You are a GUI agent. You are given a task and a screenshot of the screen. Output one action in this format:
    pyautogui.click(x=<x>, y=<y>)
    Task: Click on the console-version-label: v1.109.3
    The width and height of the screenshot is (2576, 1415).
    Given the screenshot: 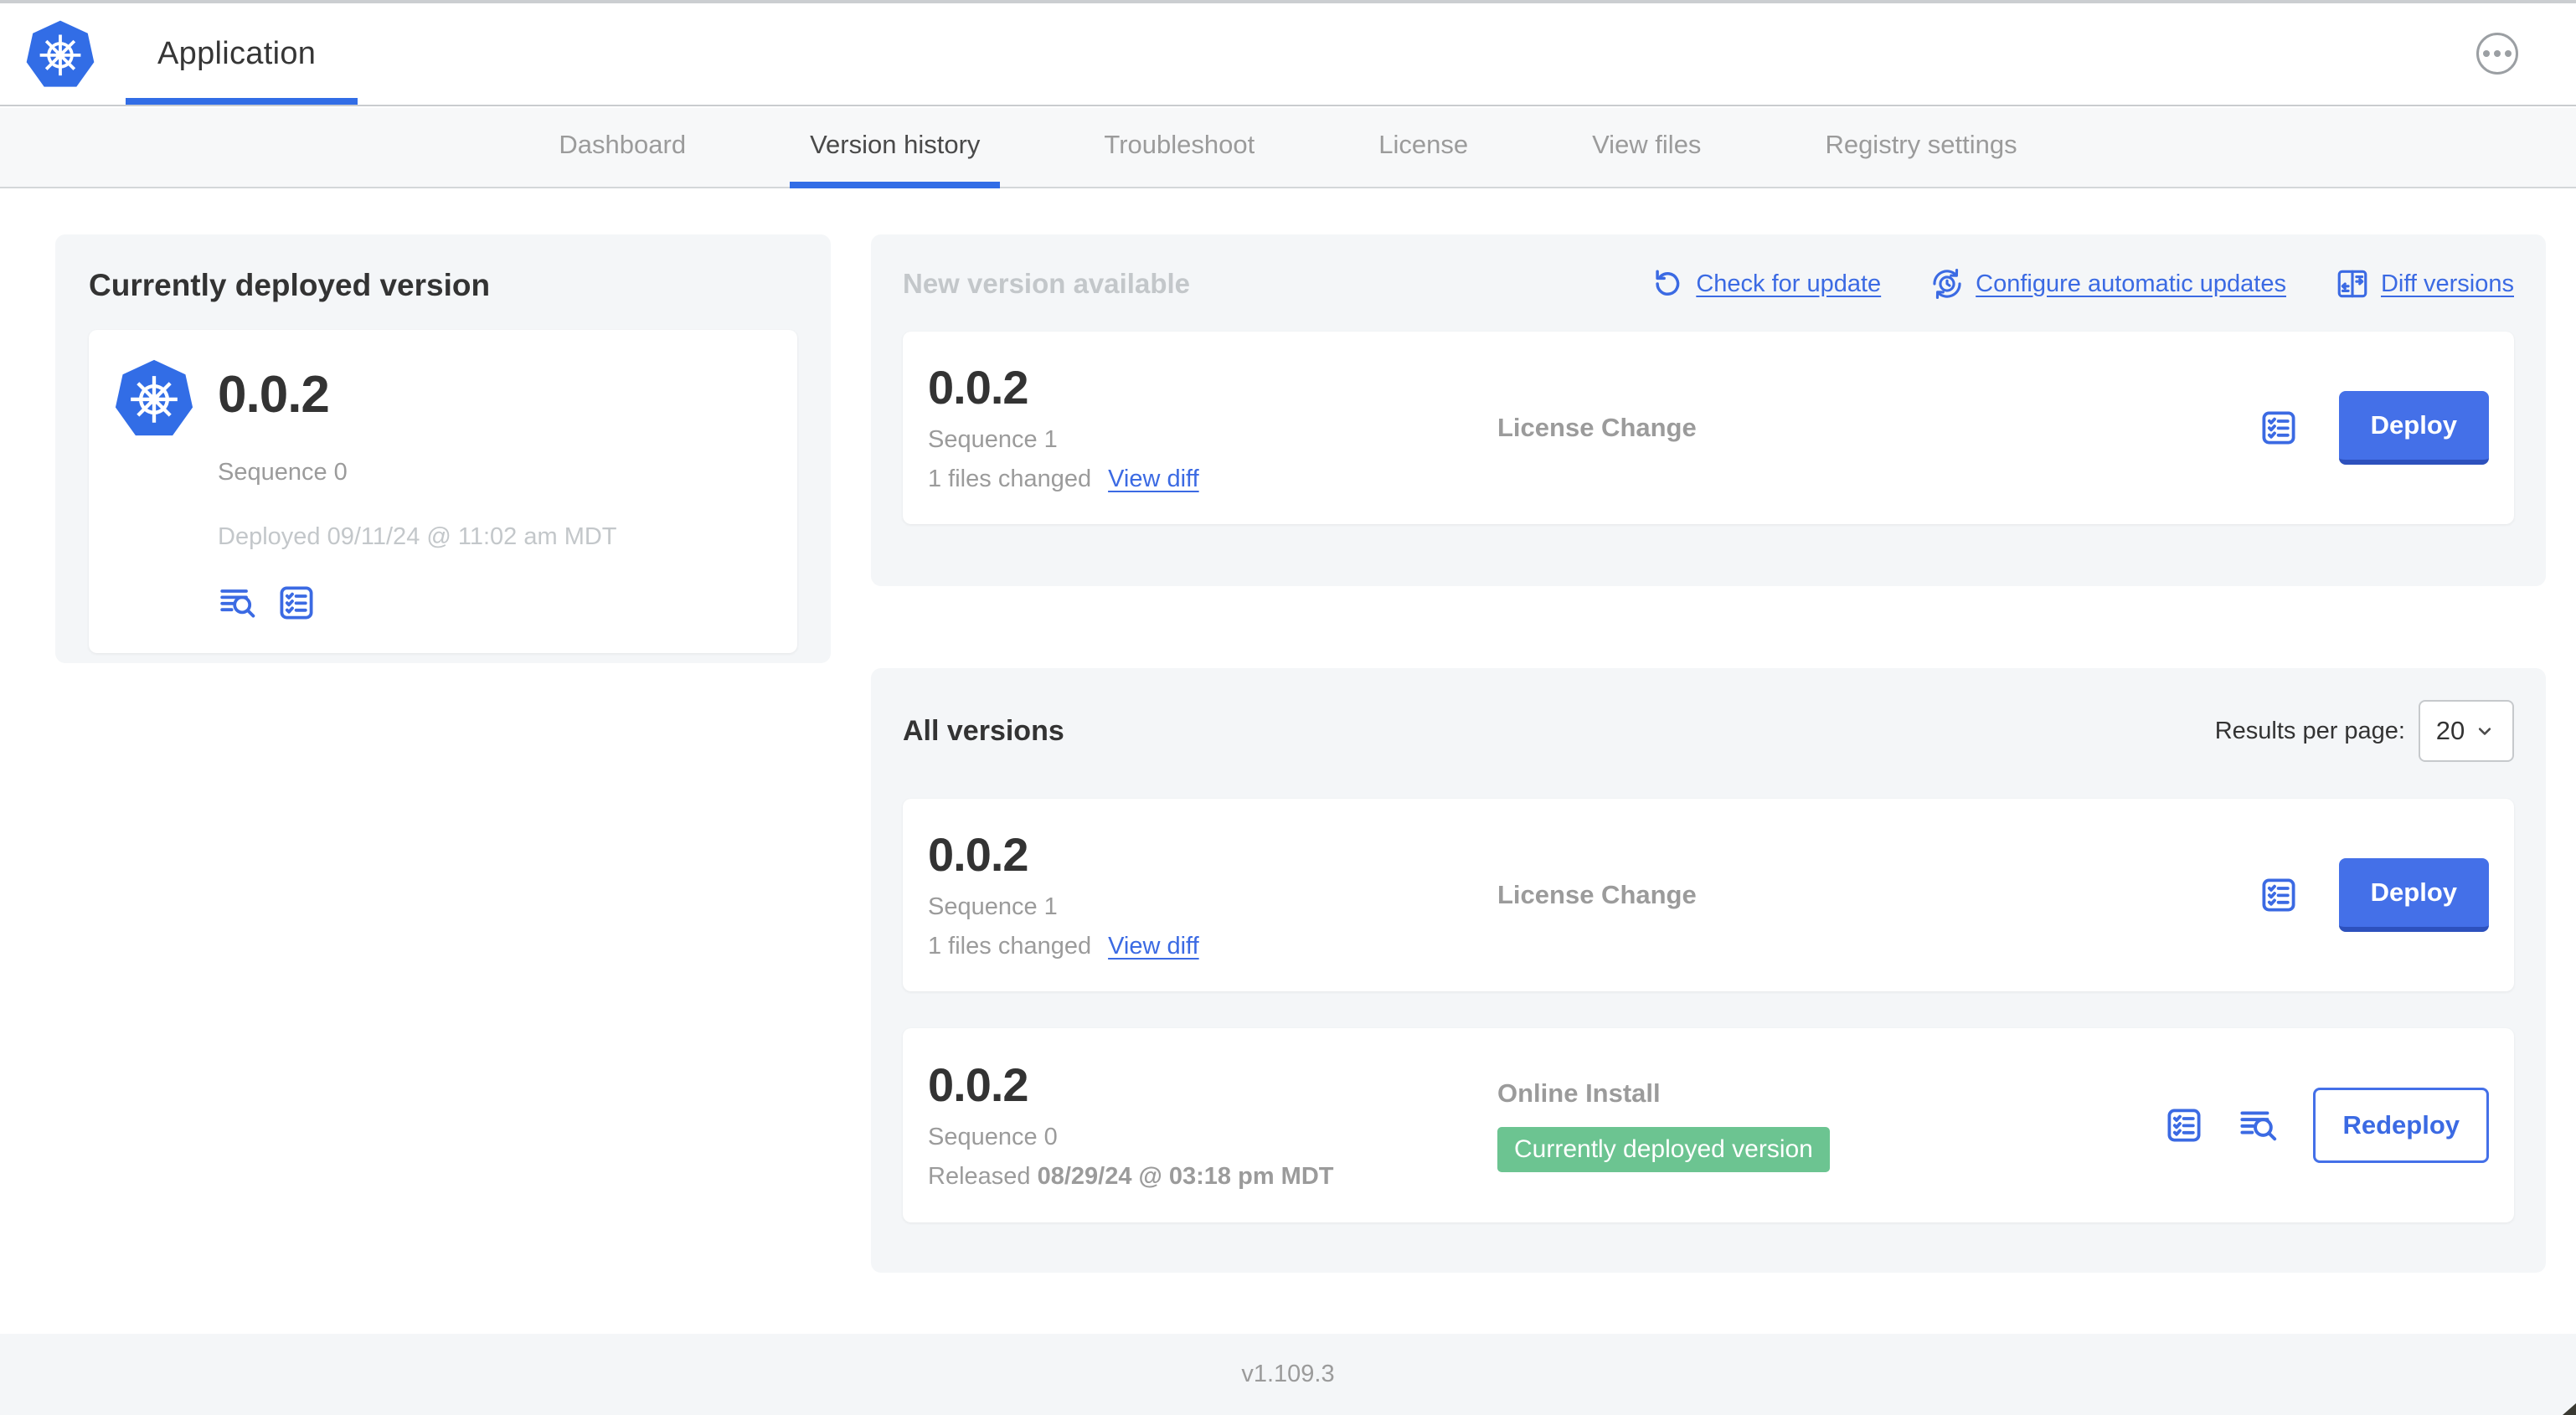 What is the action you would take?
    pyautogui.click(x=1288, y=1374)
    